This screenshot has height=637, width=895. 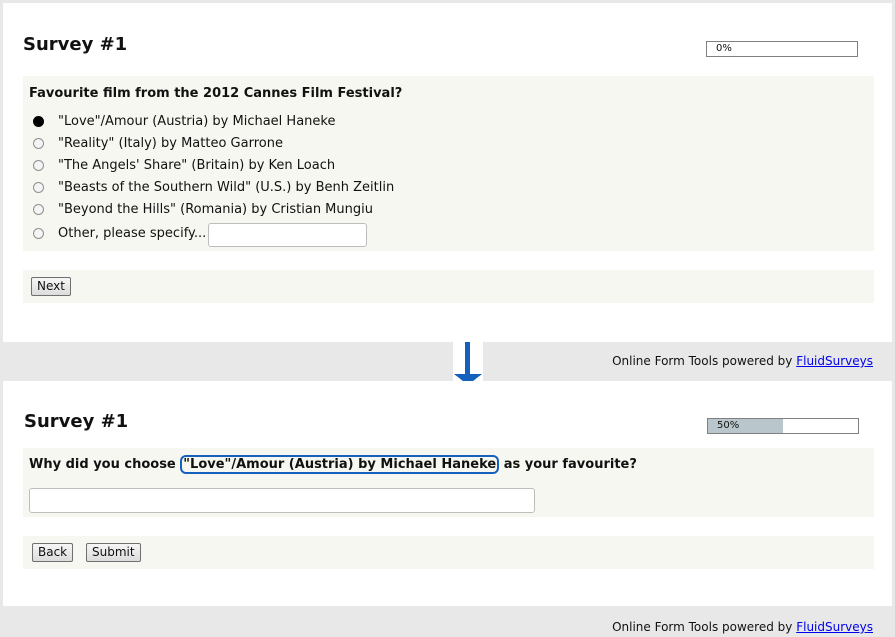 What do you see at coordinates (53, 552) in the screenshot?
I see `back-button: Back` at bounding box center [53, 552].